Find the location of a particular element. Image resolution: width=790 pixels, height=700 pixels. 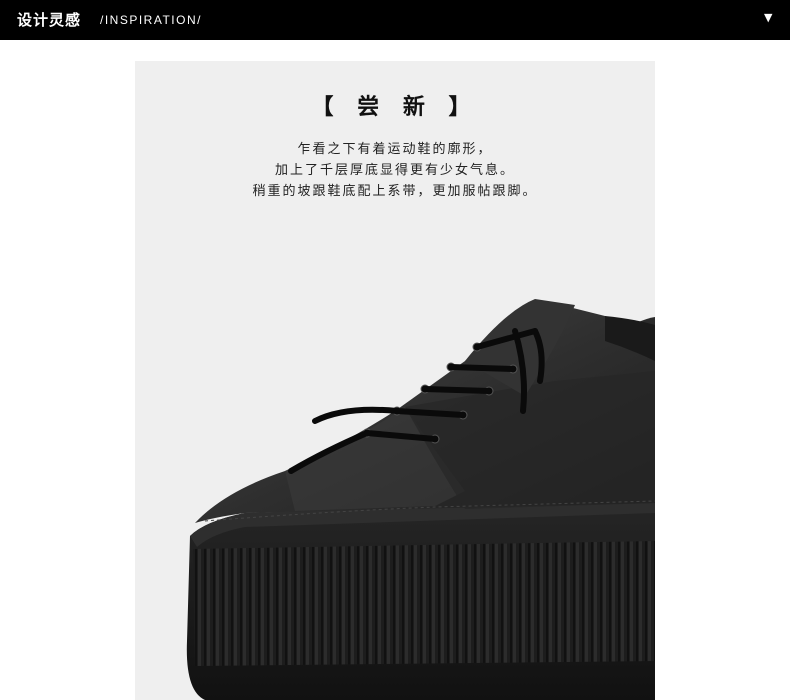

description-line-2: 加上了千层厚底显得更有少女气息。 is located at coordinates (394, 170).